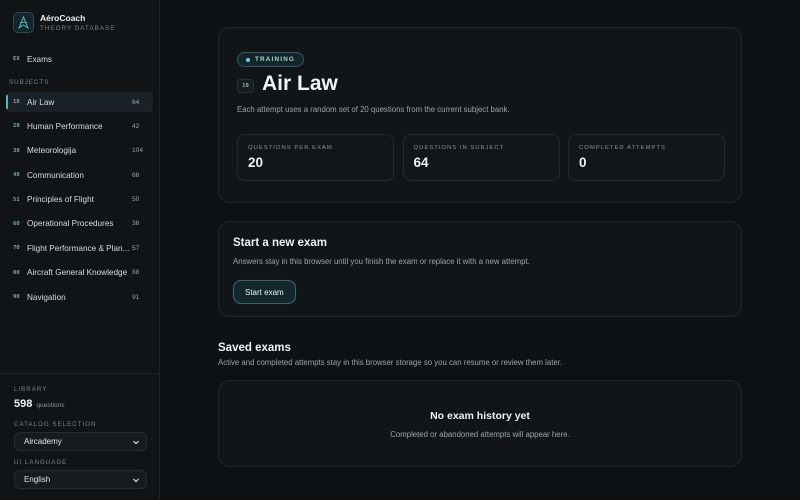  Describe the element at coordinates (136, 273) in the screenshot. I see `subject-count: 88` at that location.